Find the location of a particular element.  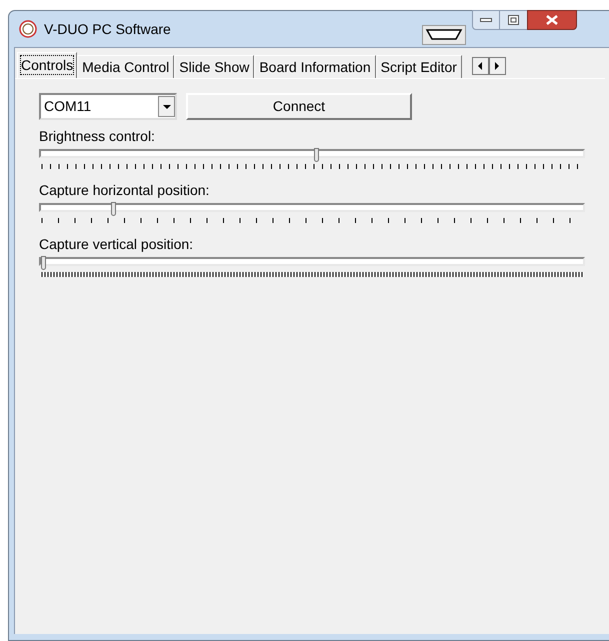

port-dropdown: COM11 is located at coordinates (108, 106).